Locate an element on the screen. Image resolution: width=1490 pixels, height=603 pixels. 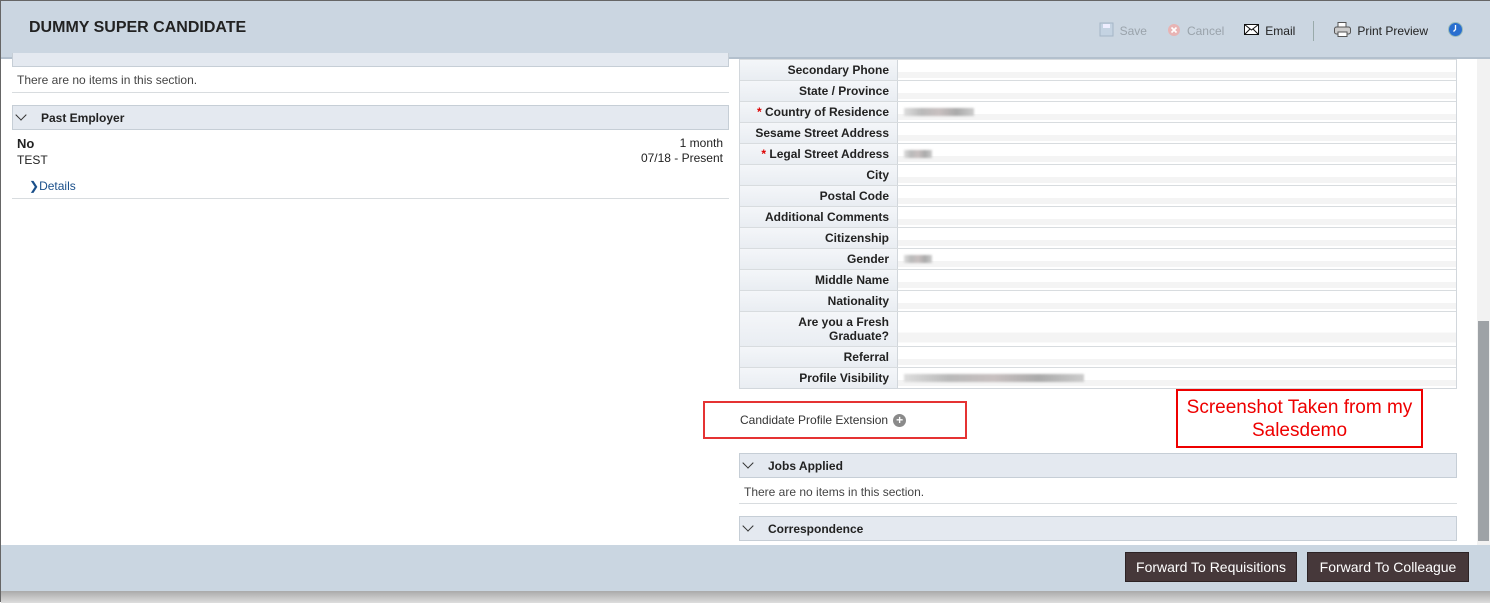
save-button: Save is located at coordinates (1123, 31).